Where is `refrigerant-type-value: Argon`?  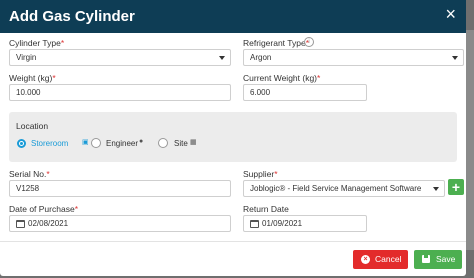
refrigerant-type-value: Argon is located at coordinates (261, 57).